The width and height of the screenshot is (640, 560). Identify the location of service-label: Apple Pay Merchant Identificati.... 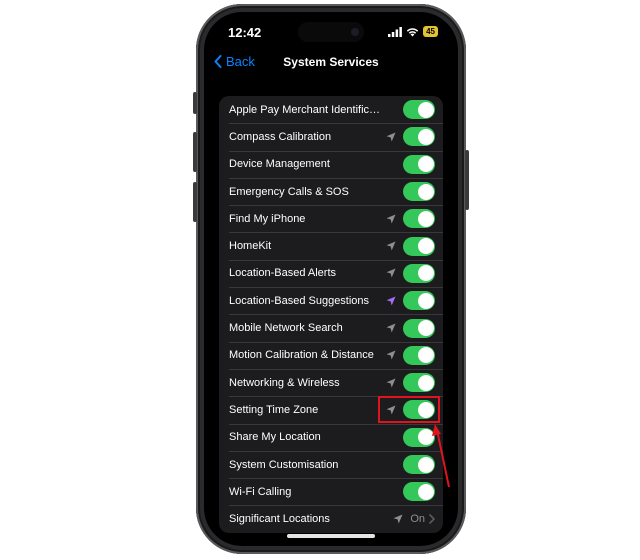
(307, 109).